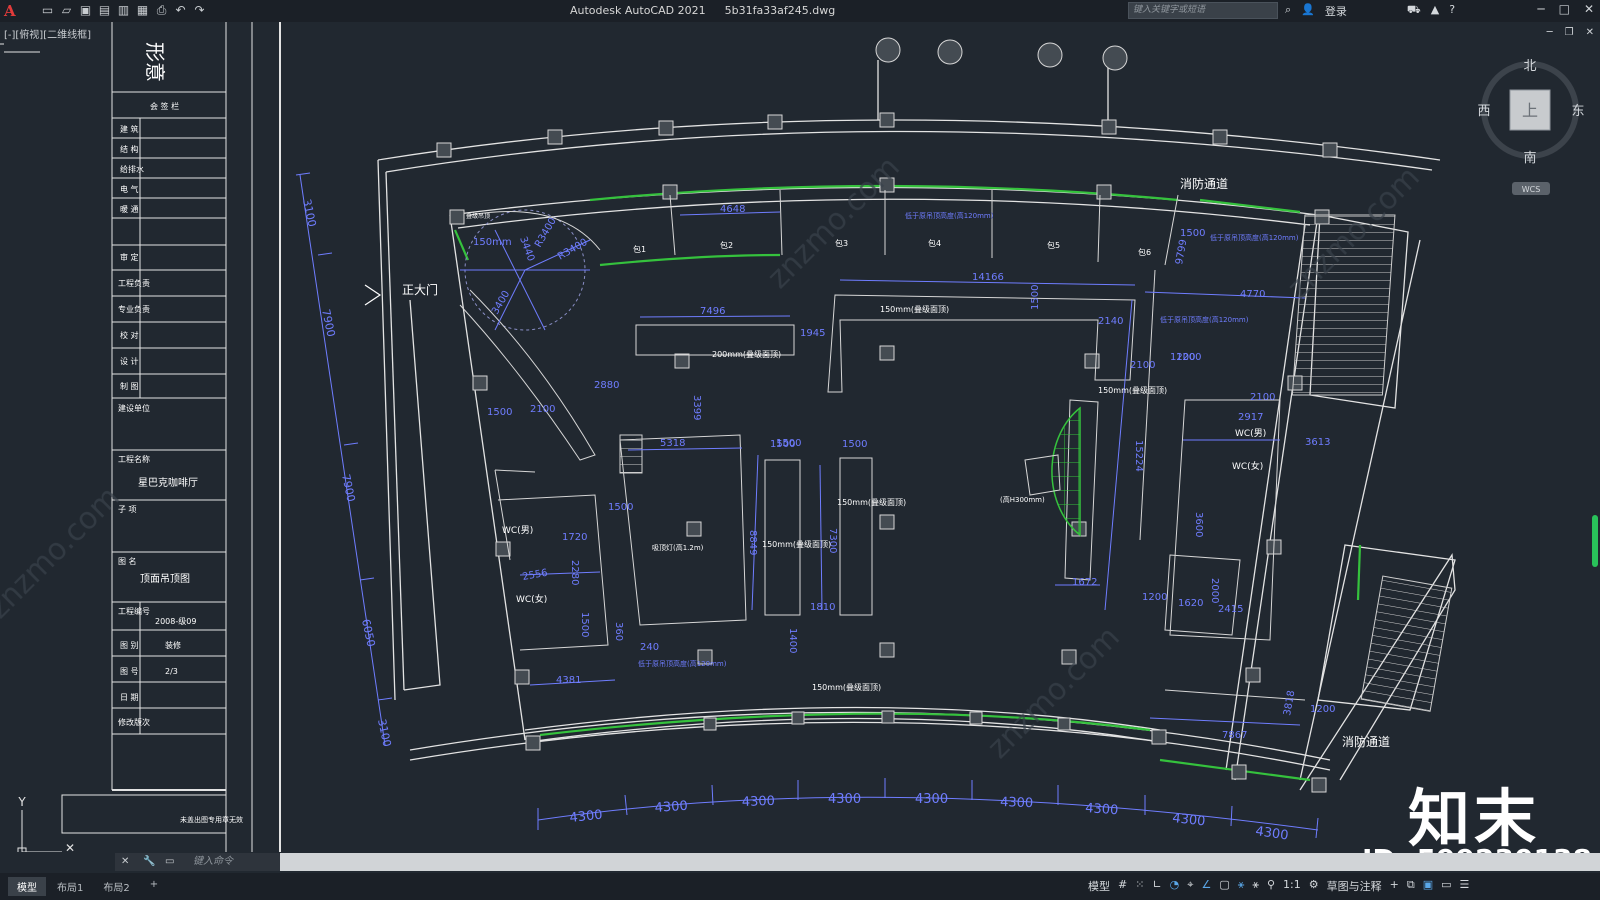 This screenshot has height=900, width=1600. What do you see at coordinates (1435, 11) in the screenshot?
I see `autodesk-account-icon: ▲` at bounding box center [1435, 11].